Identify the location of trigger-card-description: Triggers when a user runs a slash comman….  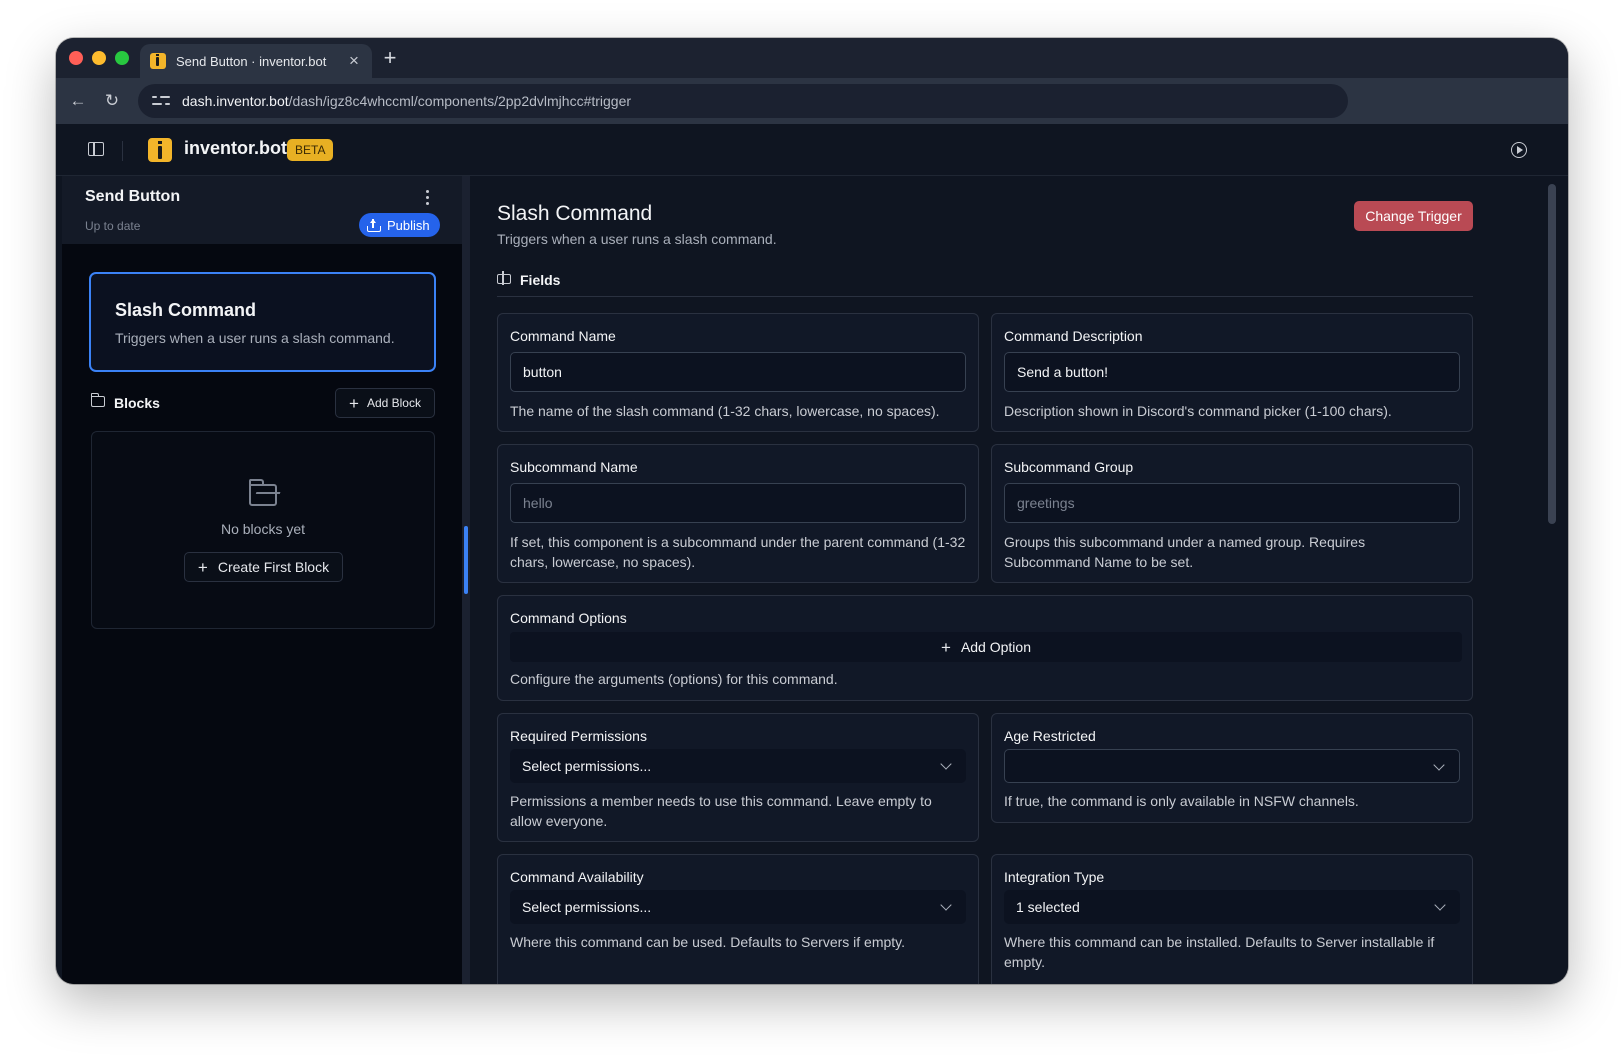
(255, 338).